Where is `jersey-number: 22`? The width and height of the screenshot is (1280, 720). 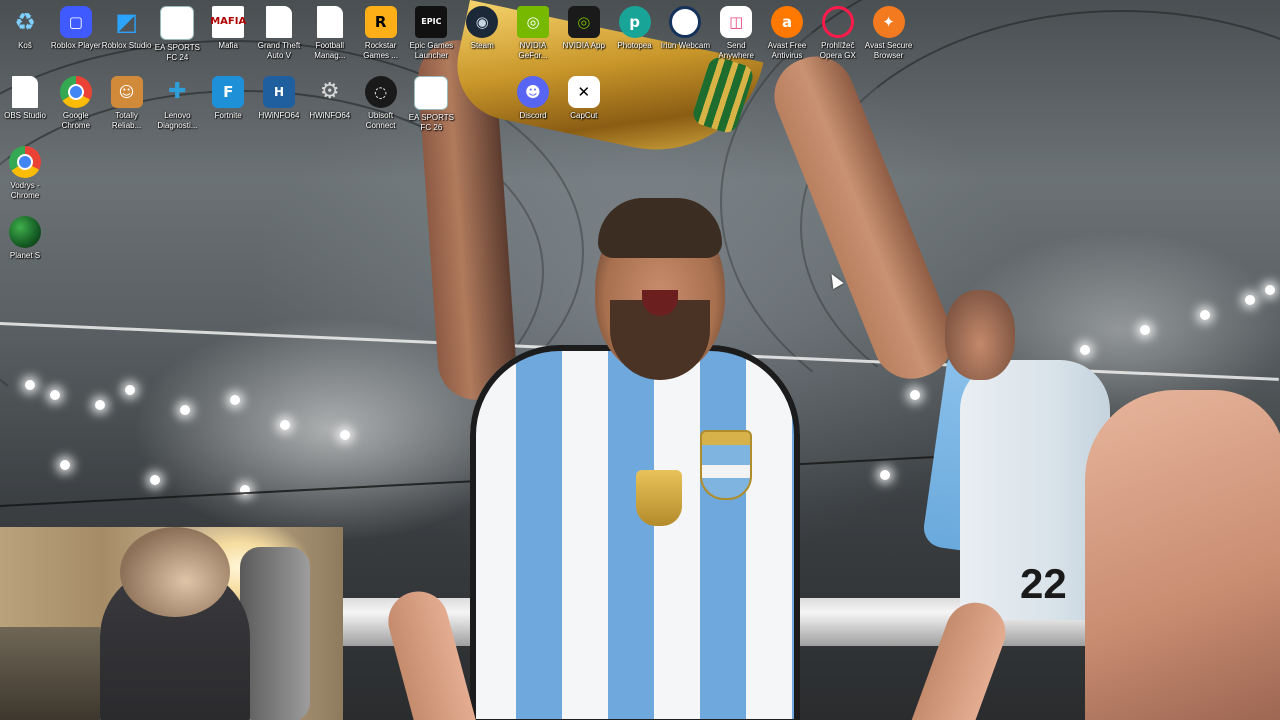 jersey-number: 22 is located at coordinates (1043, 583).